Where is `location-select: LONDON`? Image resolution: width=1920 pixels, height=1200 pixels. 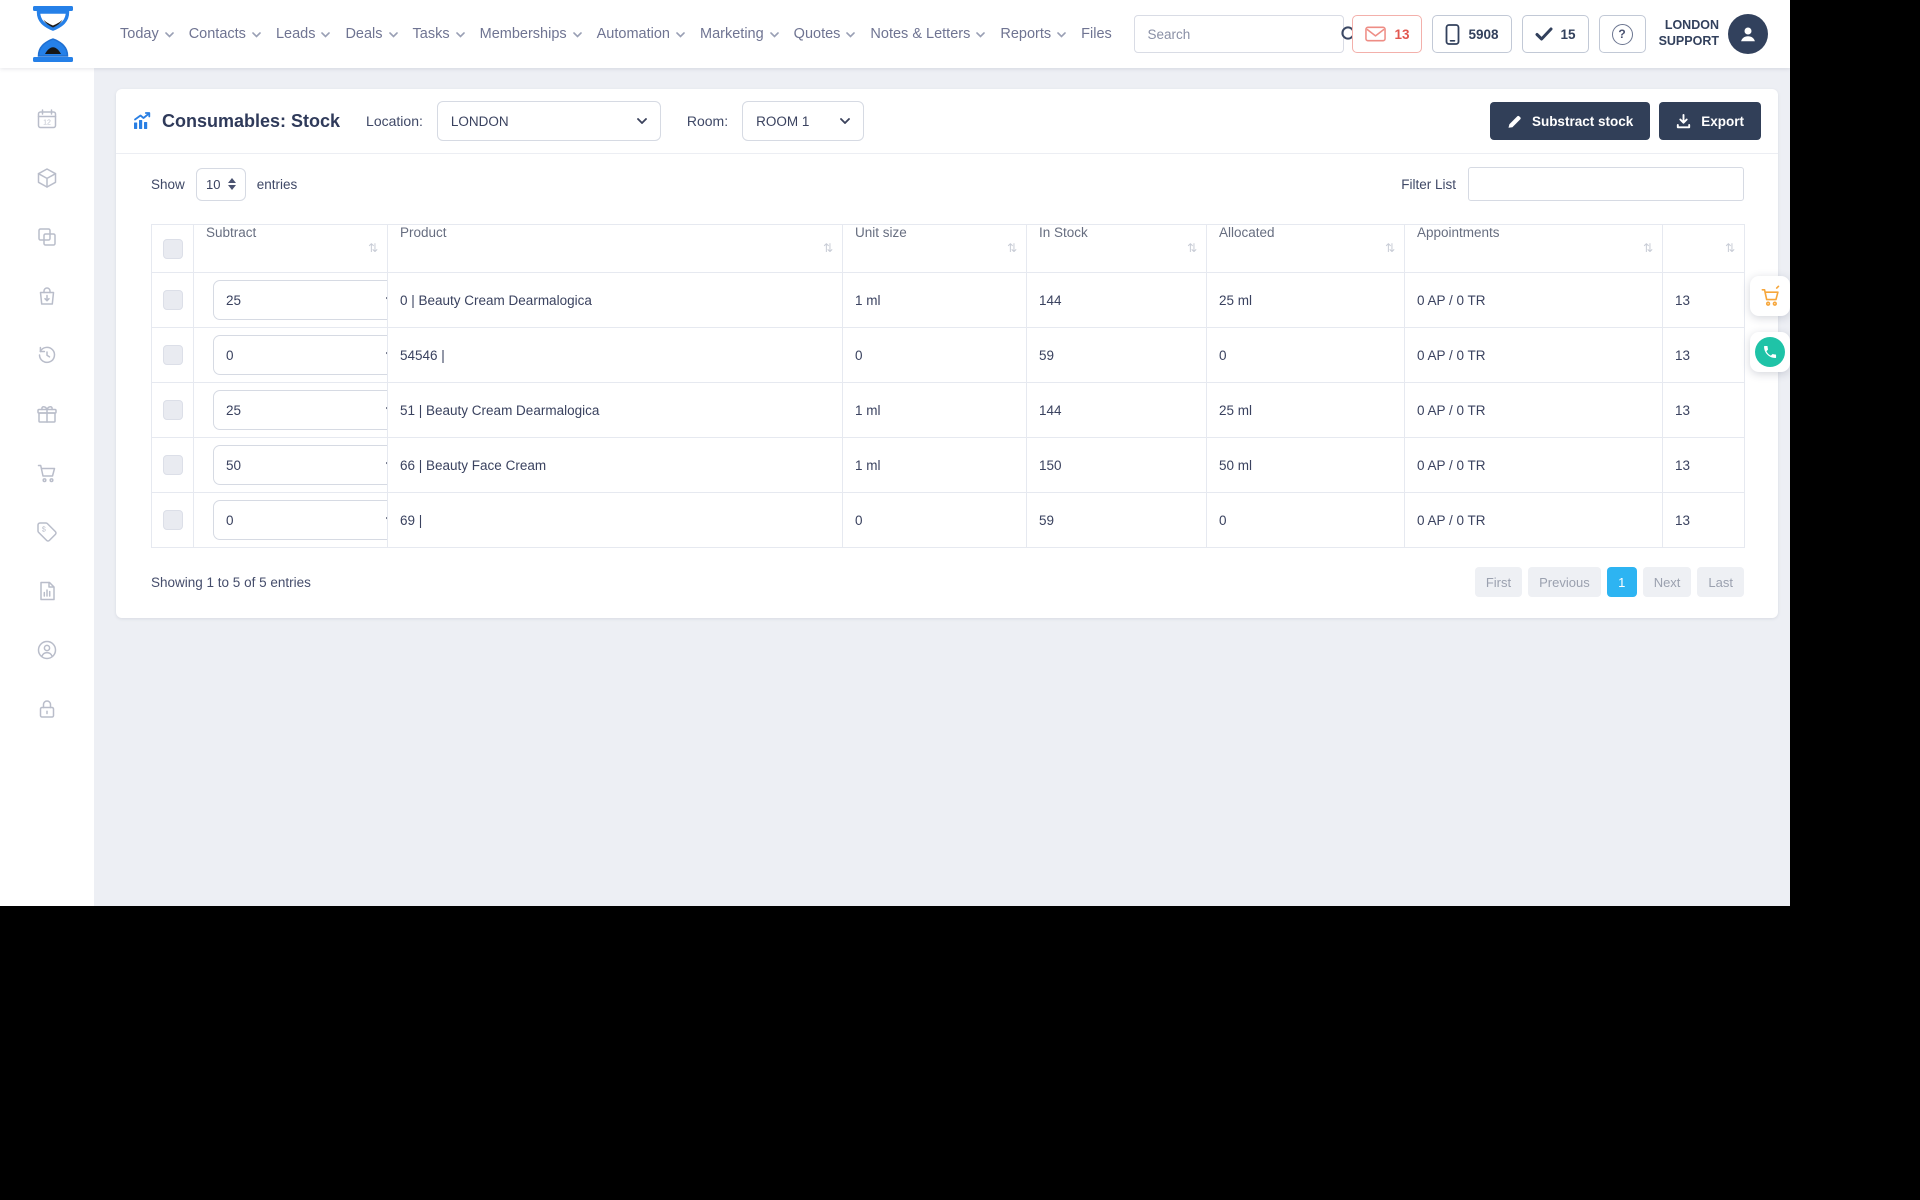
location-select: LONDON is located at coordinates (548, 121).